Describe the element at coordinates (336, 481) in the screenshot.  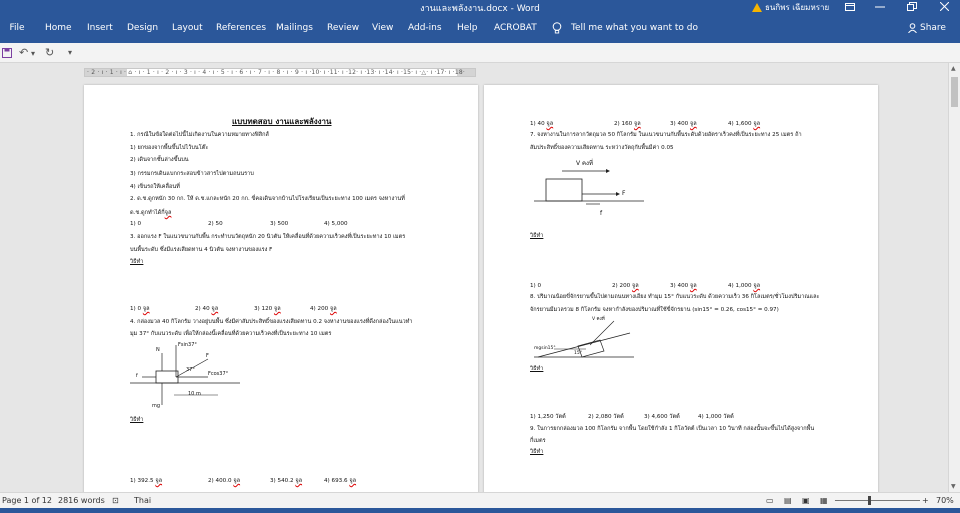
I see `choice-value: 4) 693.6` at that location.